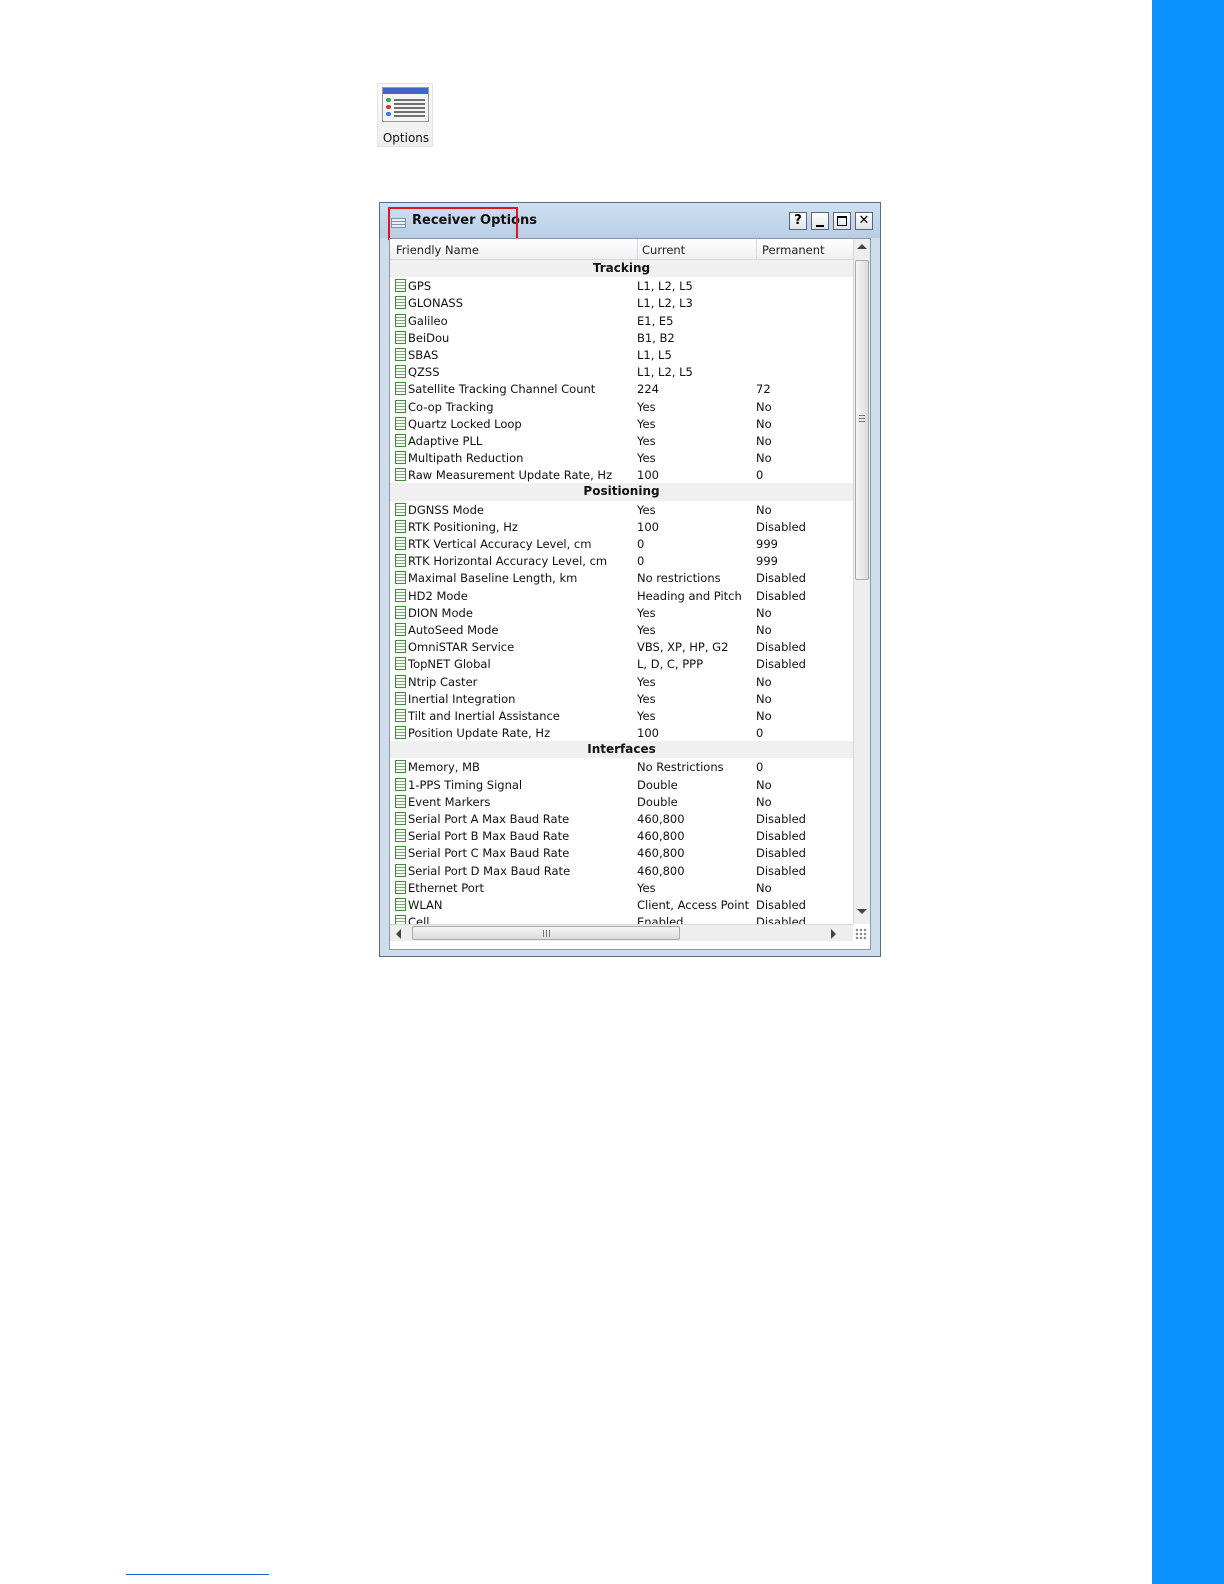  I want to click on option-row: Event Markers Double No, so click(621, 801).